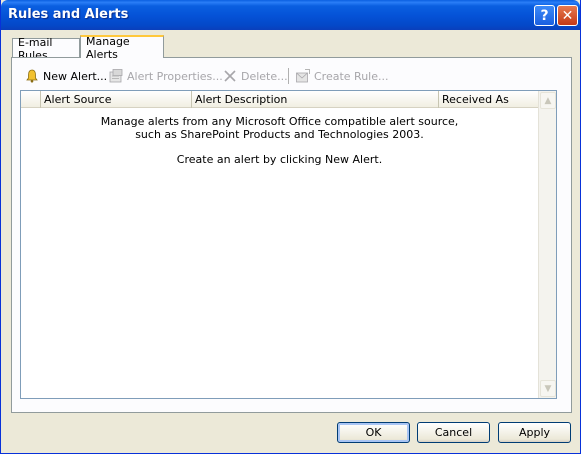  I want to click on ok-button: OK, so click(373, 432).